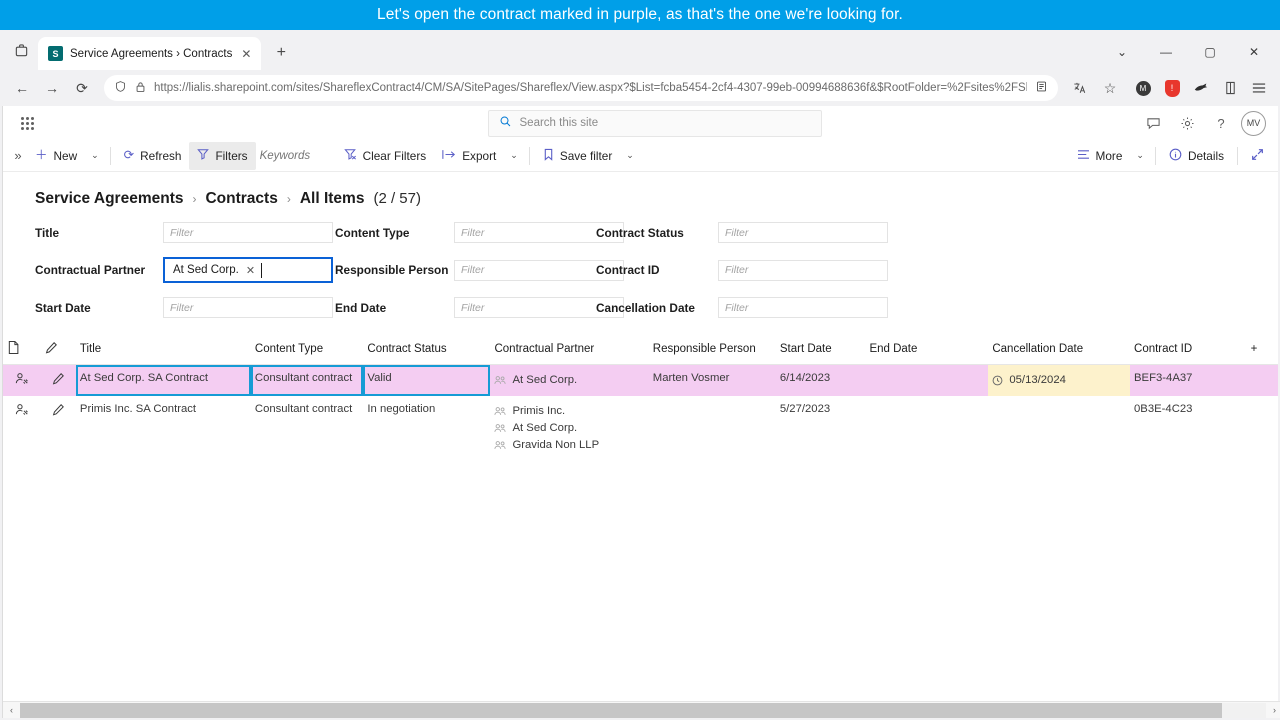 This screenshot has width=1280, height=720. Describe the element at coordinates (1140, 156) in the screenshot. I see `more-chevron-down-icon: ⌄` at that location.